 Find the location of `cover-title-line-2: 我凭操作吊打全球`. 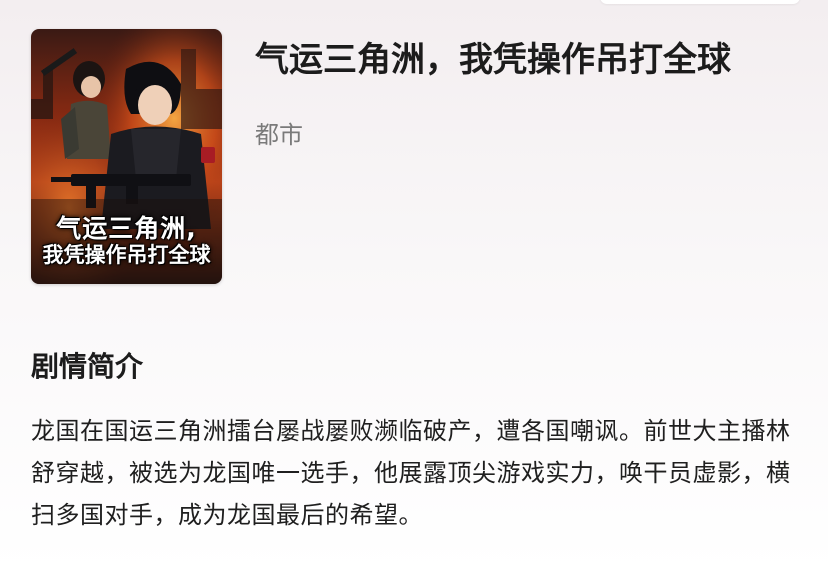

cover-title-line-2: 我凭操作吊打全球 is located at coordinates (126, 255).